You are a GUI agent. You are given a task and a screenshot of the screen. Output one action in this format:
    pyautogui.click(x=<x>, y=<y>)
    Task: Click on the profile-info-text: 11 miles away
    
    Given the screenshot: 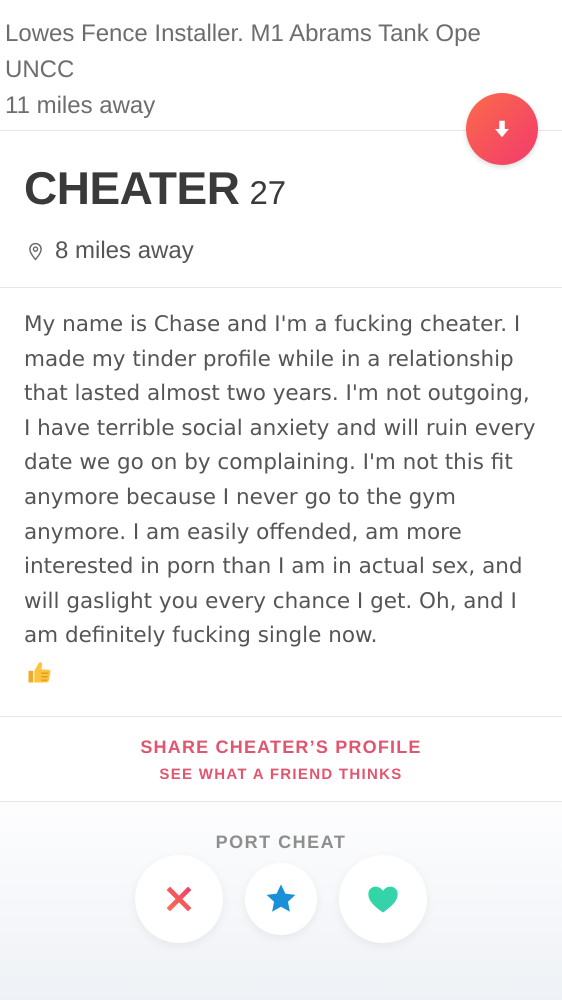 What is the action you would take?
    pyautogui.click(x=80, y=106)
    